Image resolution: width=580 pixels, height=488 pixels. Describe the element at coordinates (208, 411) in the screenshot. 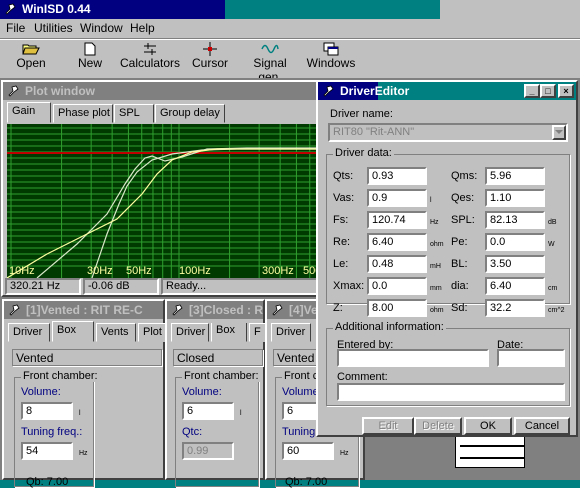

I see `closed-volume-input: 6` at that location.